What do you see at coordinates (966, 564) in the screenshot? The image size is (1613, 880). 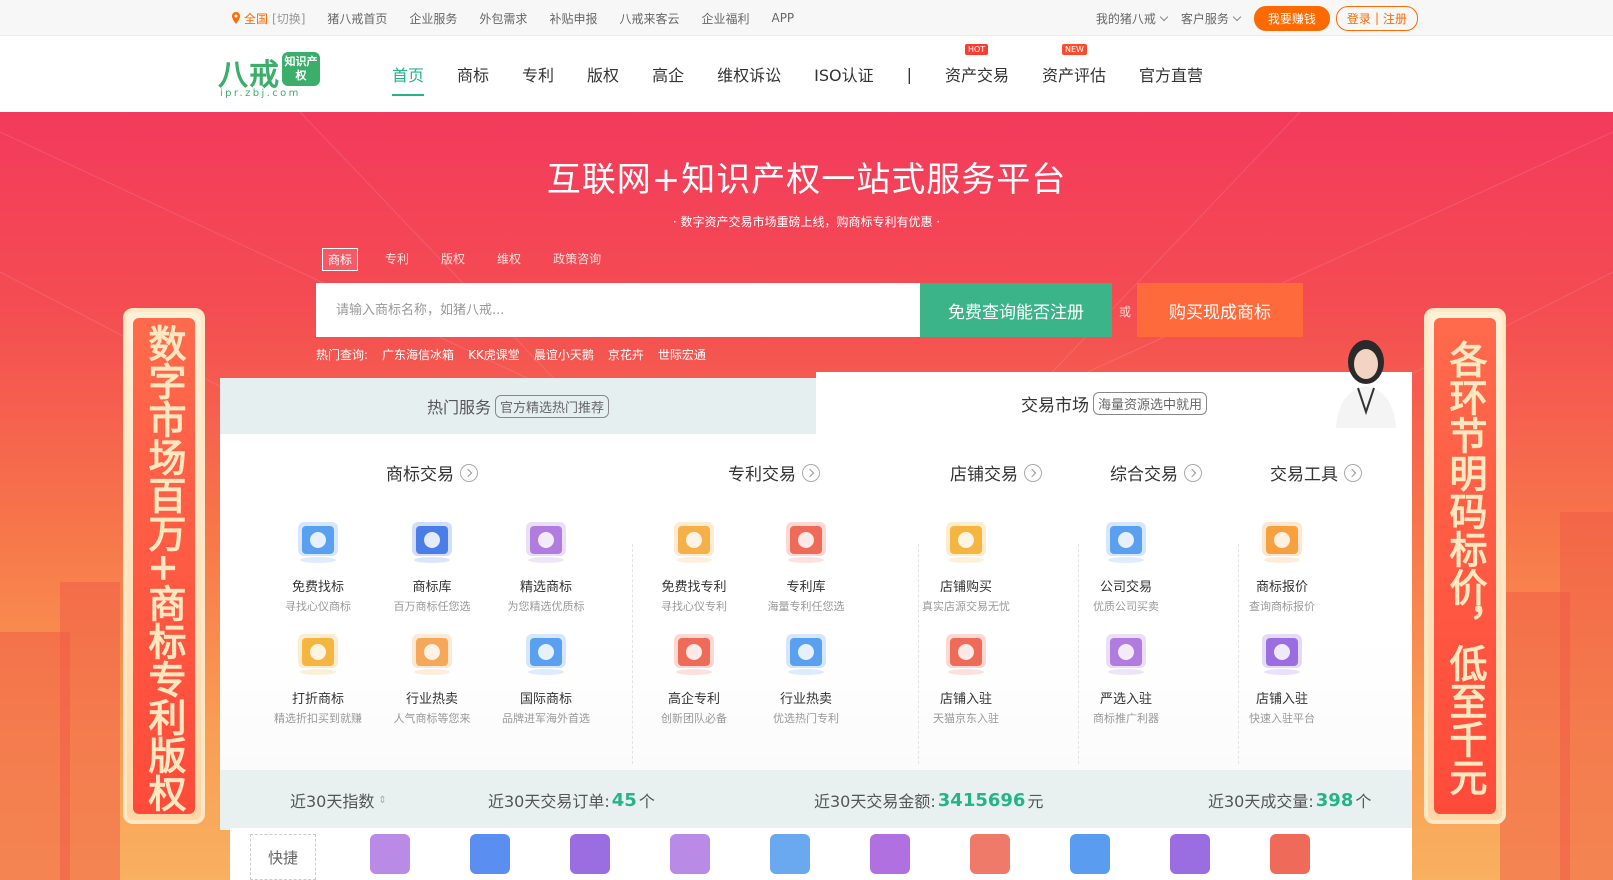 I see `item-store-purchase: 店铺购买 真实店源交易无忧` at bounding box center [966, 564].